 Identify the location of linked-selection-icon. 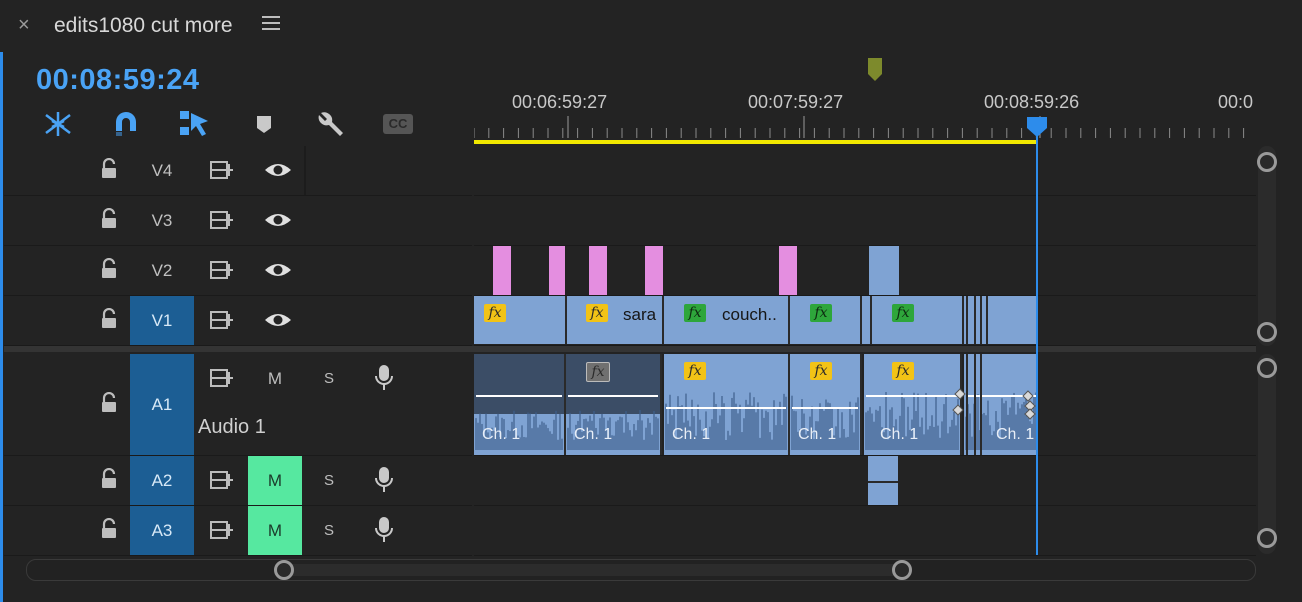
(194, 124).